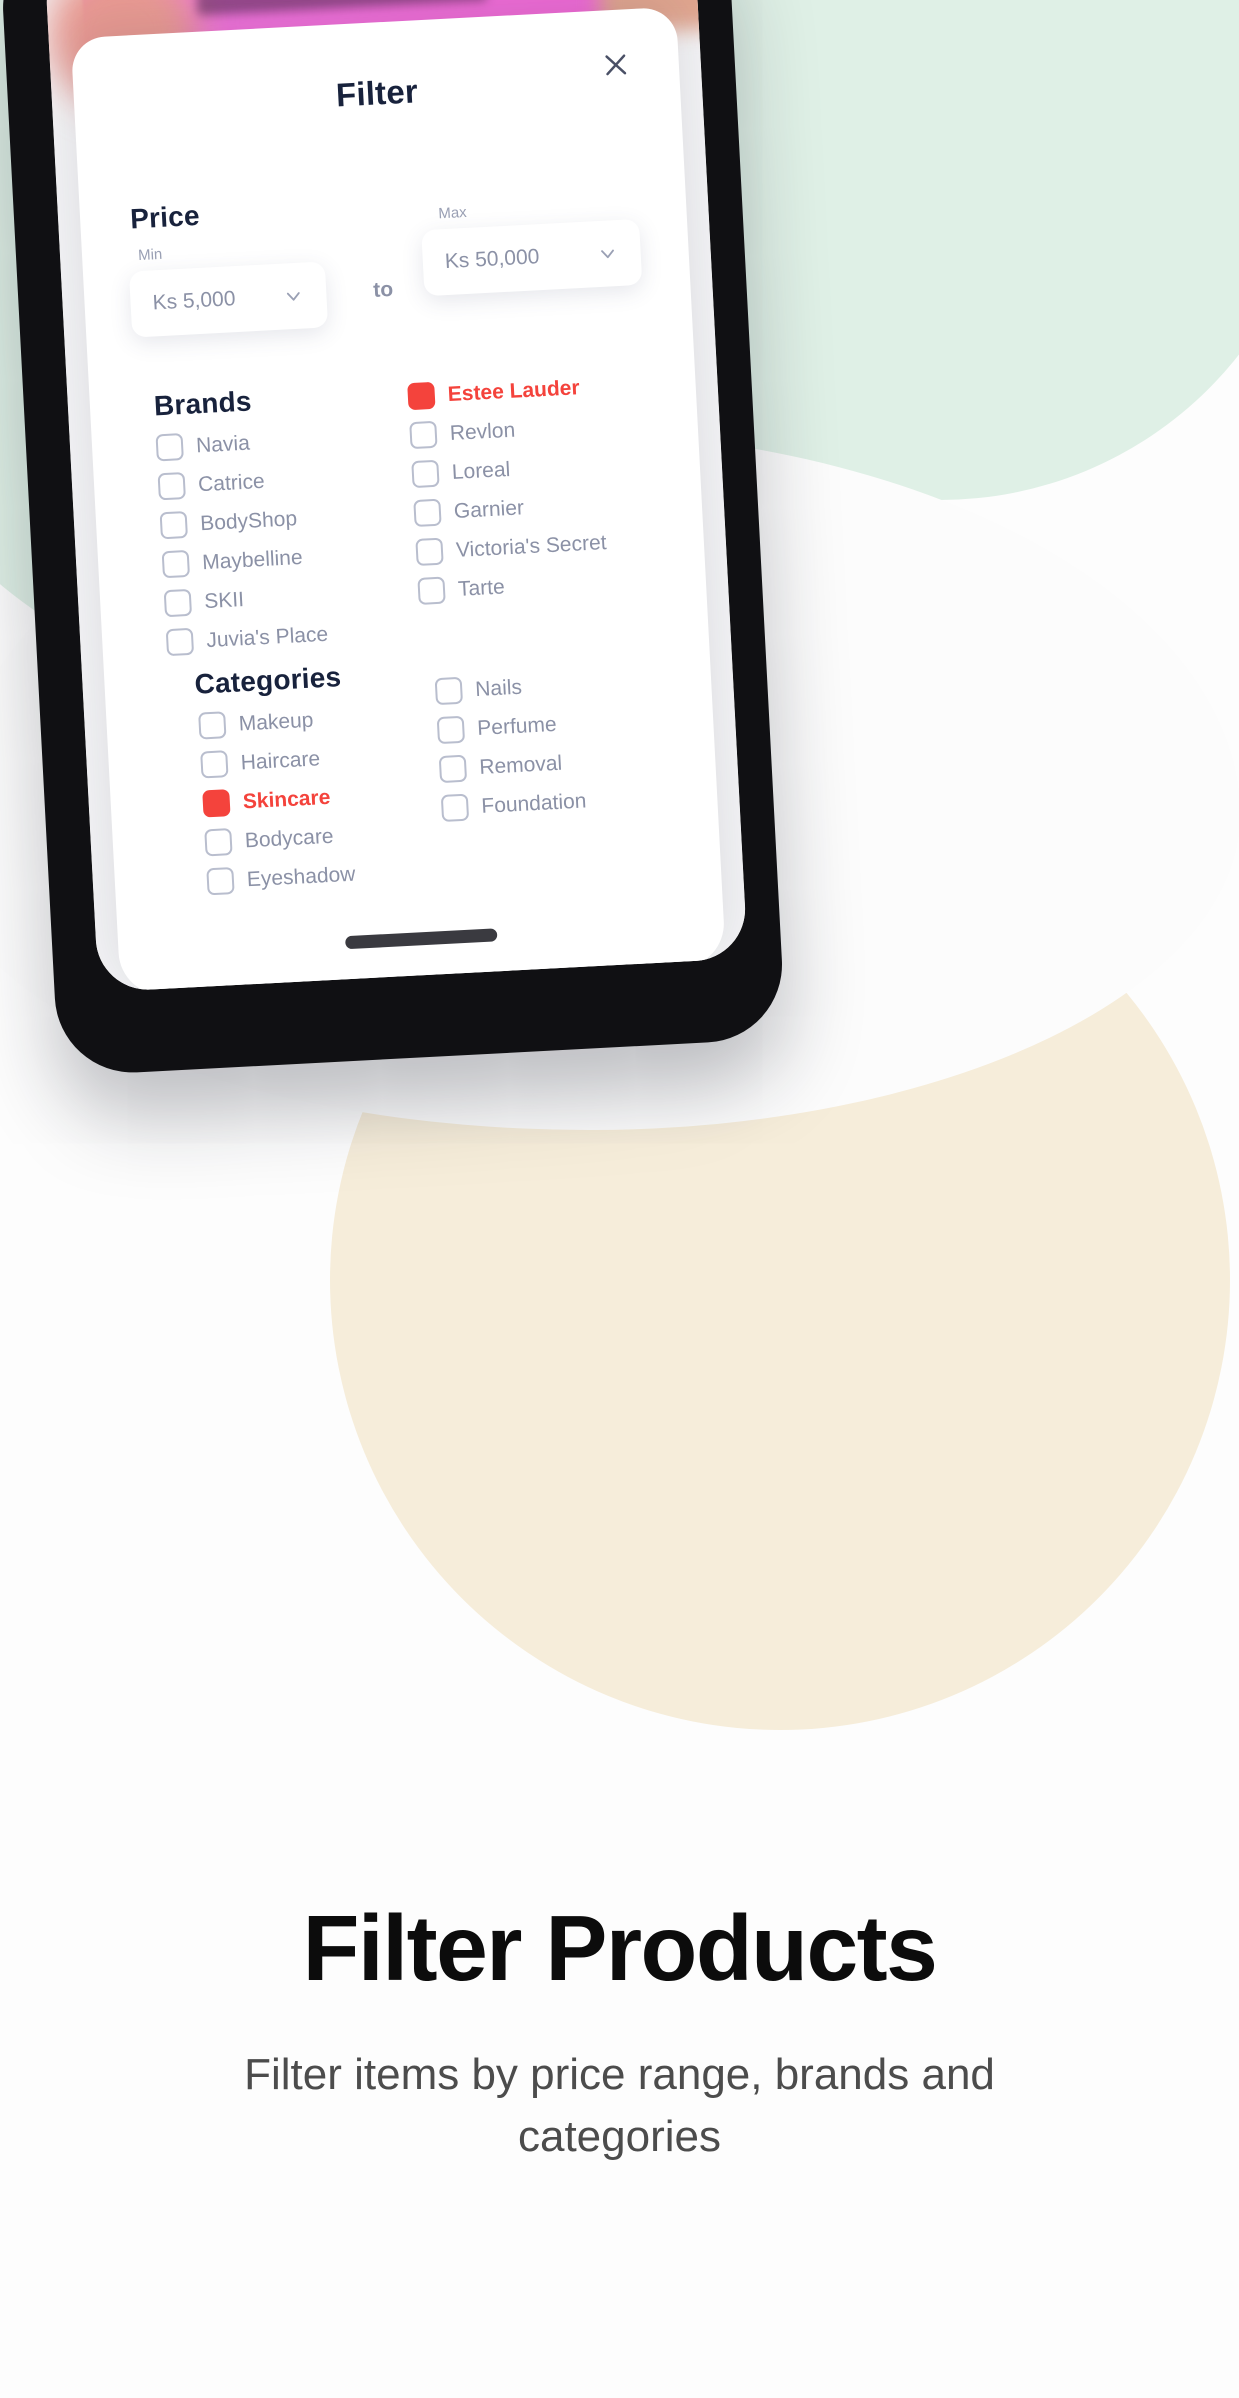  I want to click on checkbox-label: Loreal, so click(481, 470).